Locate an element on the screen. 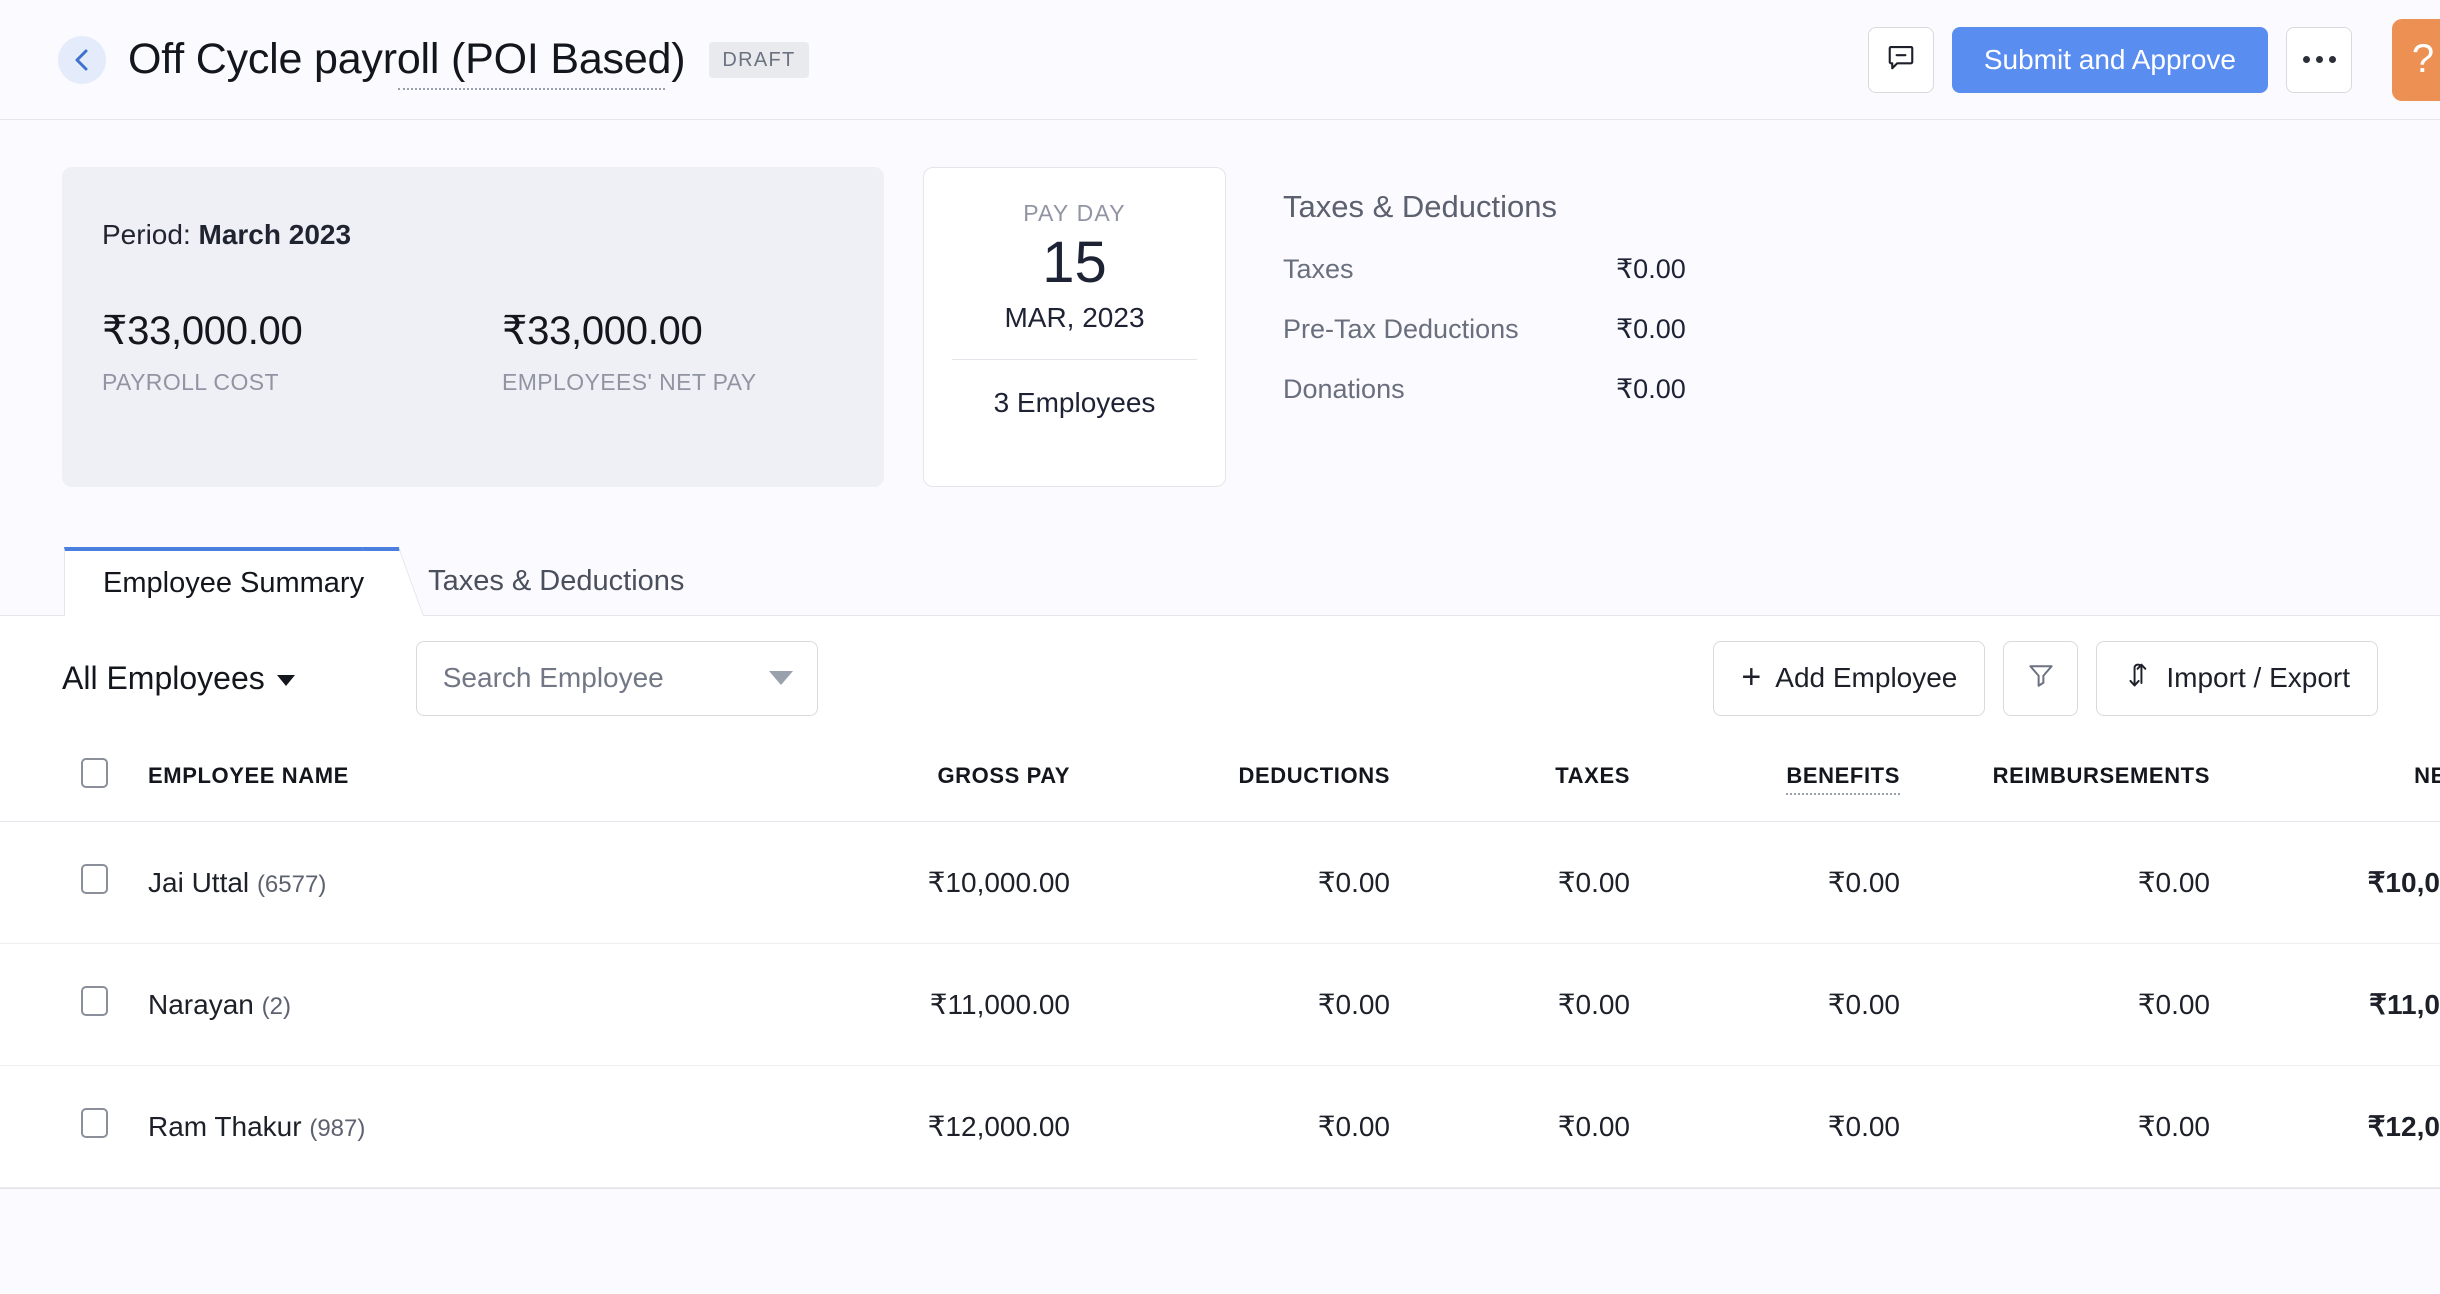 Image resolution: width=2440 pixels, height=1294 pixels. column-gross-pay: GROSS PAY is located at coordinates (895, 781).